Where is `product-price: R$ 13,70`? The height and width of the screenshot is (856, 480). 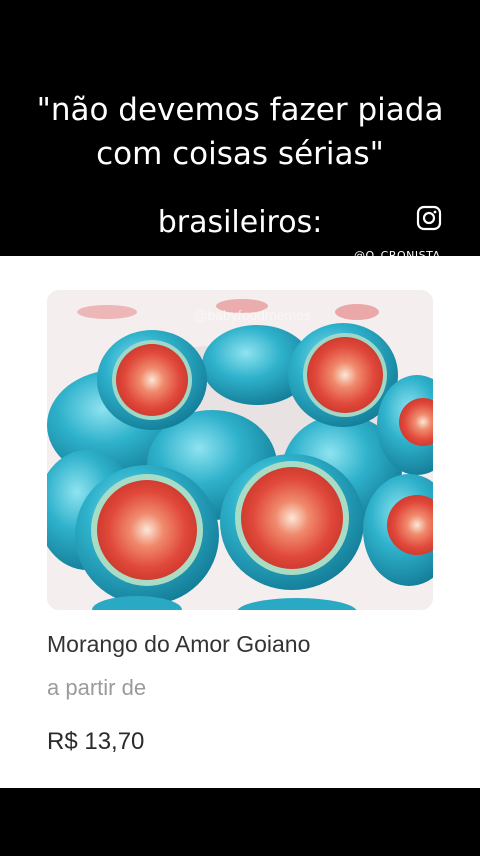 product-price: R$ 13,70 is located at coordinates (96, 741).